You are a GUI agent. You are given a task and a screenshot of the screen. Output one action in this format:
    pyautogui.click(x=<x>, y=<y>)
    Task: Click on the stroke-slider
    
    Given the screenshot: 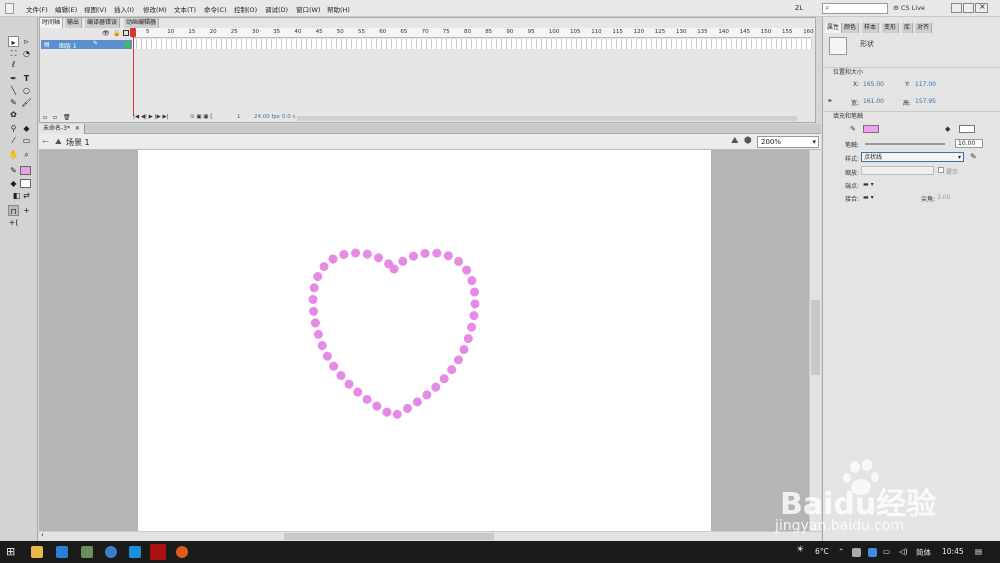 What is the action you would take?
    pyautogui.click(x=905, y=144)
    